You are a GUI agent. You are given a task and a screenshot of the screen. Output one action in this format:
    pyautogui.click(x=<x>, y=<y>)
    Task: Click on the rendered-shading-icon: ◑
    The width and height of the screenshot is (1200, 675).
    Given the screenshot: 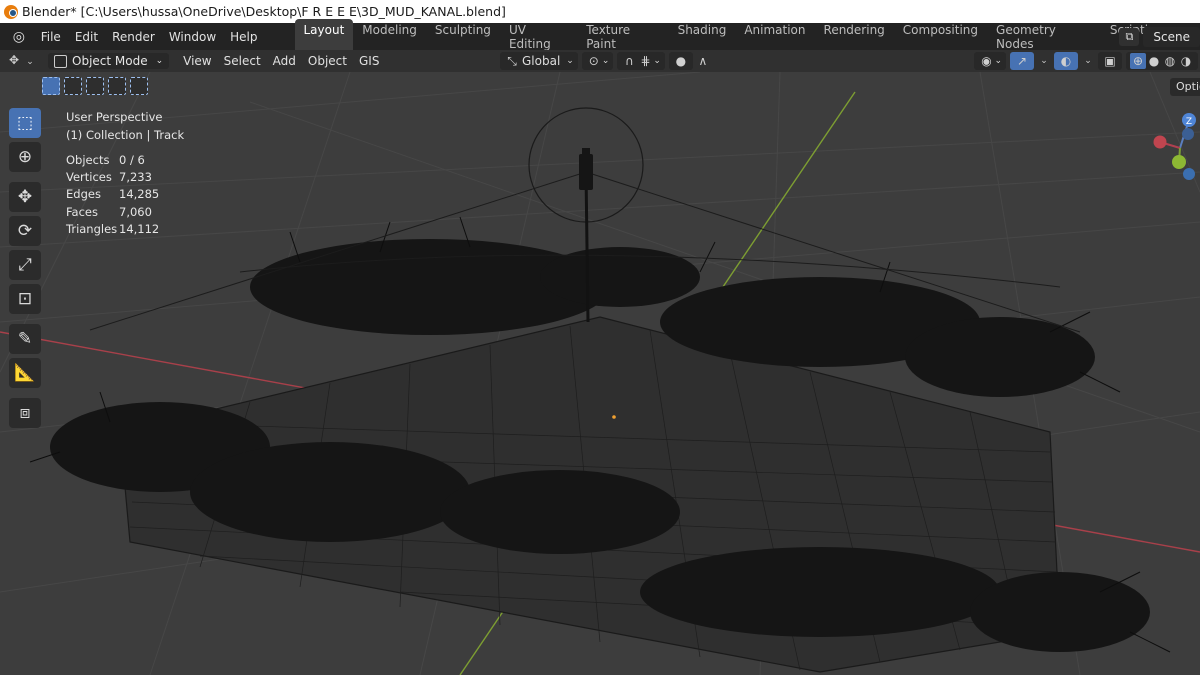 What is the action you would take?
    pyautogui.click(x=1186, y=61)
    